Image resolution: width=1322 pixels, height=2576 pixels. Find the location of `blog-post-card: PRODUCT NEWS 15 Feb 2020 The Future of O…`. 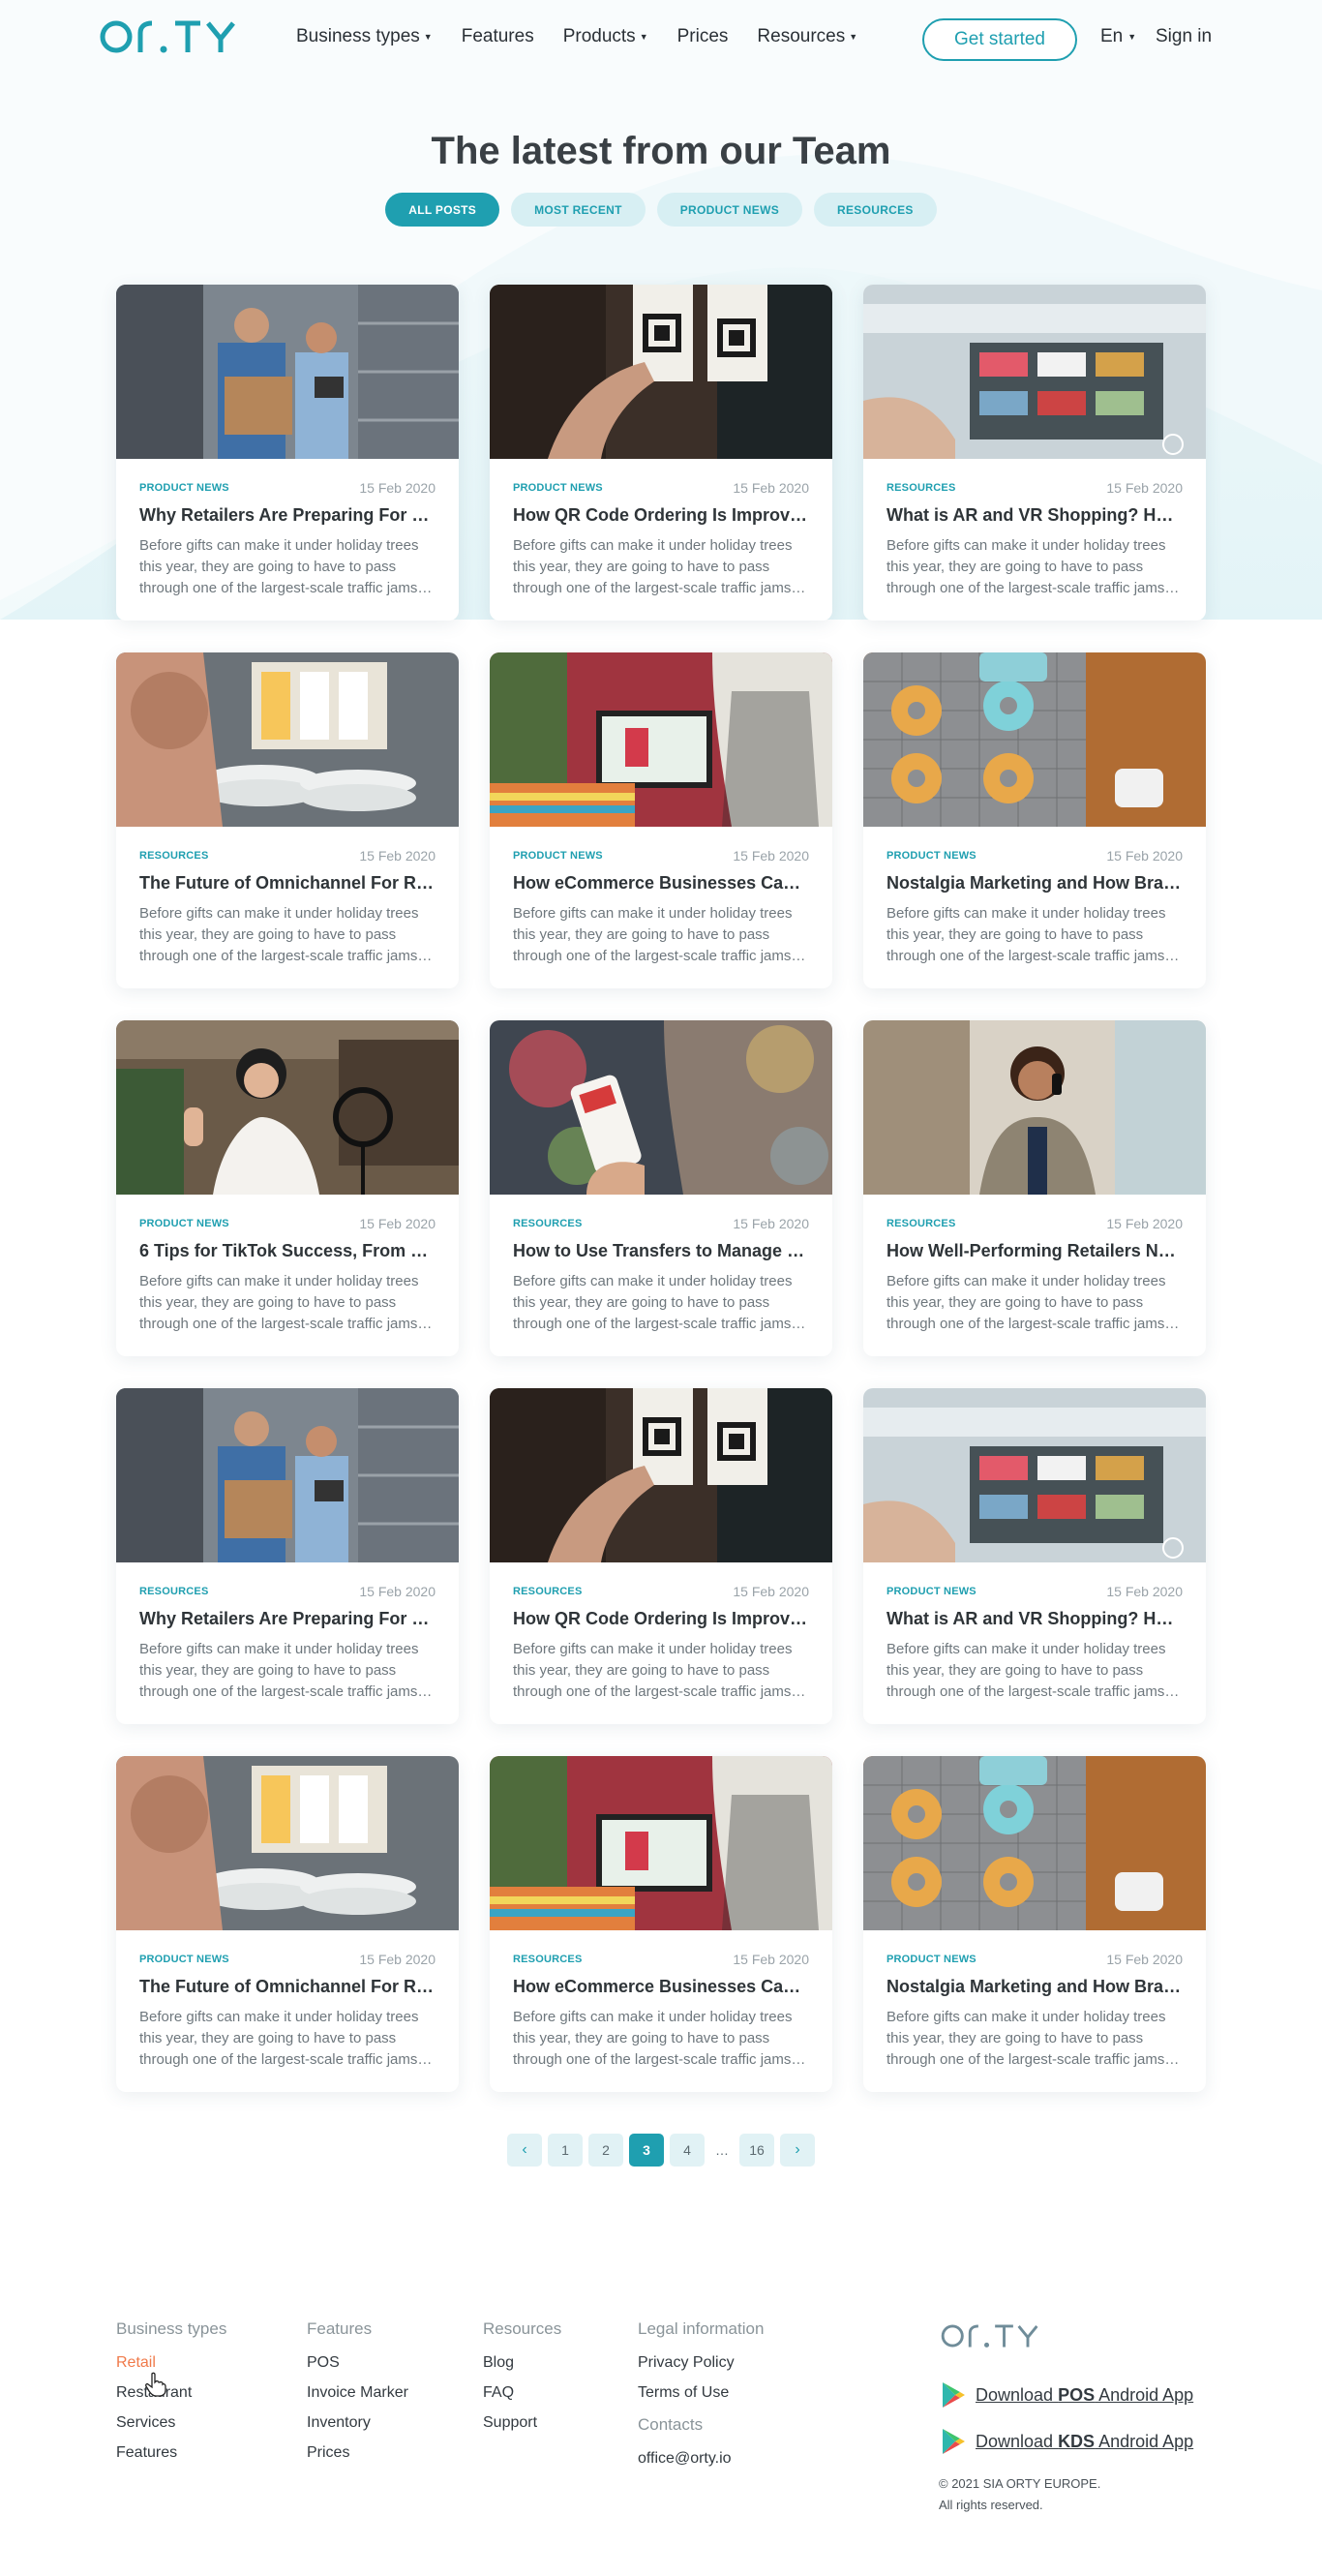

blog-post-card: PRODUCT NEWS 15 Feb 2020 The Future of O… is located at coordinates (288, 1924).